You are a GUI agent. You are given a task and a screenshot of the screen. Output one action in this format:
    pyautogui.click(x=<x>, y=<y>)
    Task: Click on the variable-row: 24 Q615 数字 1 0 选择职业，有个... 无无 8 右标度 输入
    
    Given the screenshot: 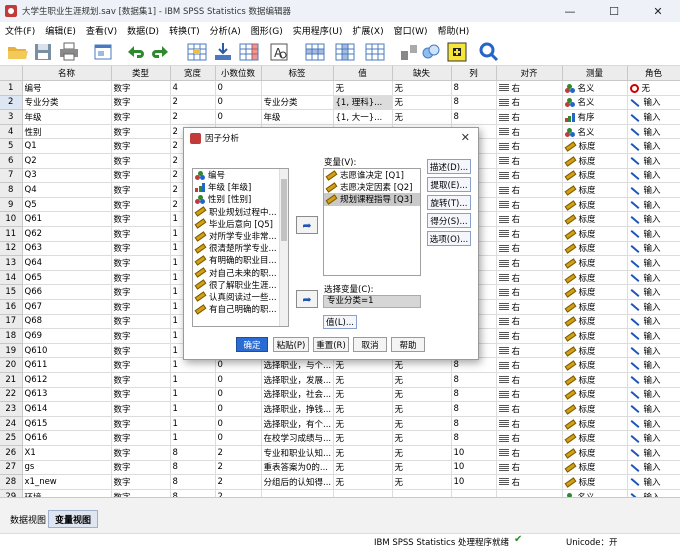 What is the action you would take?
    pyautogui.click(x=340, y=424)
    